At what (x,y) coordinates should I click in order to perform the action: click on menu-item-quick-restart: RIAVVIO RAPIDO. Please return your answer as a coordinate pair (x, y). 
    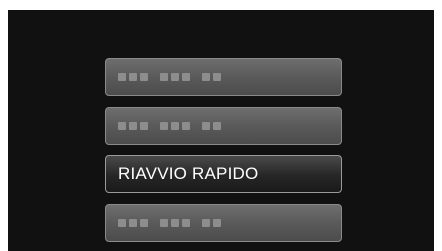
    Looking at the image, I should click on (223, 174).